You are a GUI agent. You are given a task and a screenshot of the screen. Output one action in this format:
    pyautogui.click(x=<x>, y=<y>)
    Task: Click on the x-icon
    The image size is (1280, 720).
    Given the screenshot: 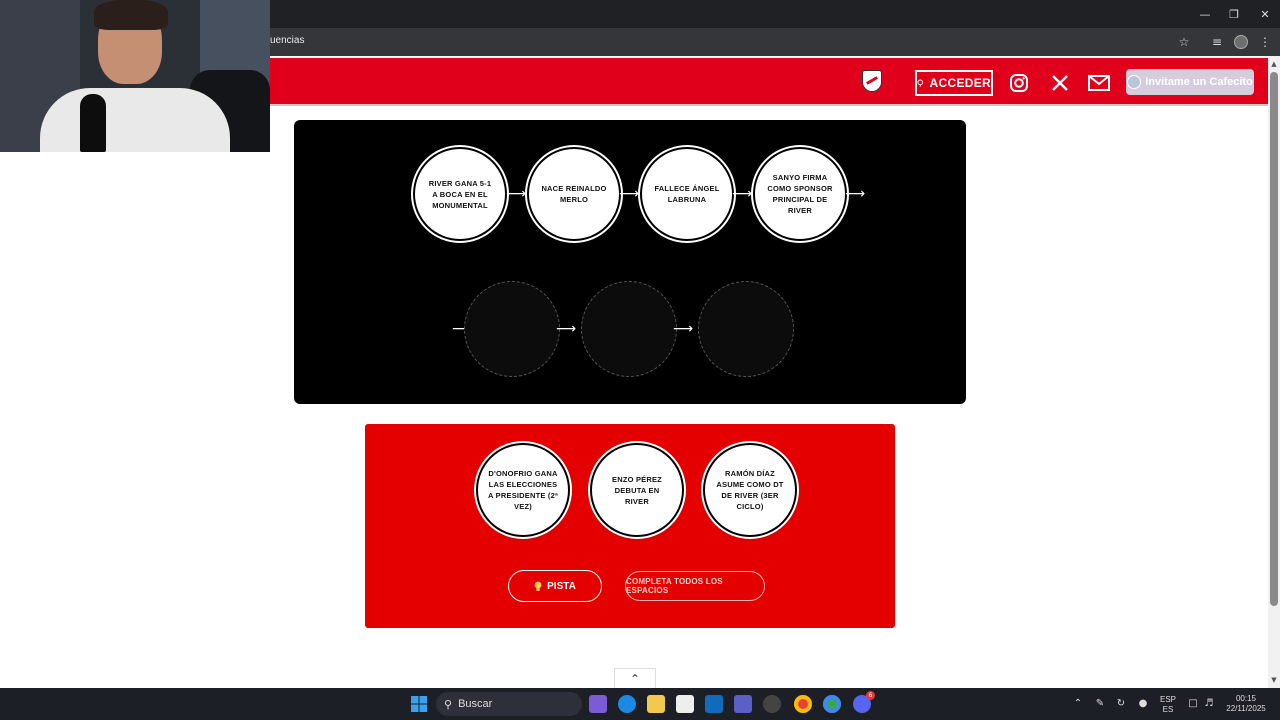 What is the action you would take?
    pyautogui.click(x=1060, y=83)
    